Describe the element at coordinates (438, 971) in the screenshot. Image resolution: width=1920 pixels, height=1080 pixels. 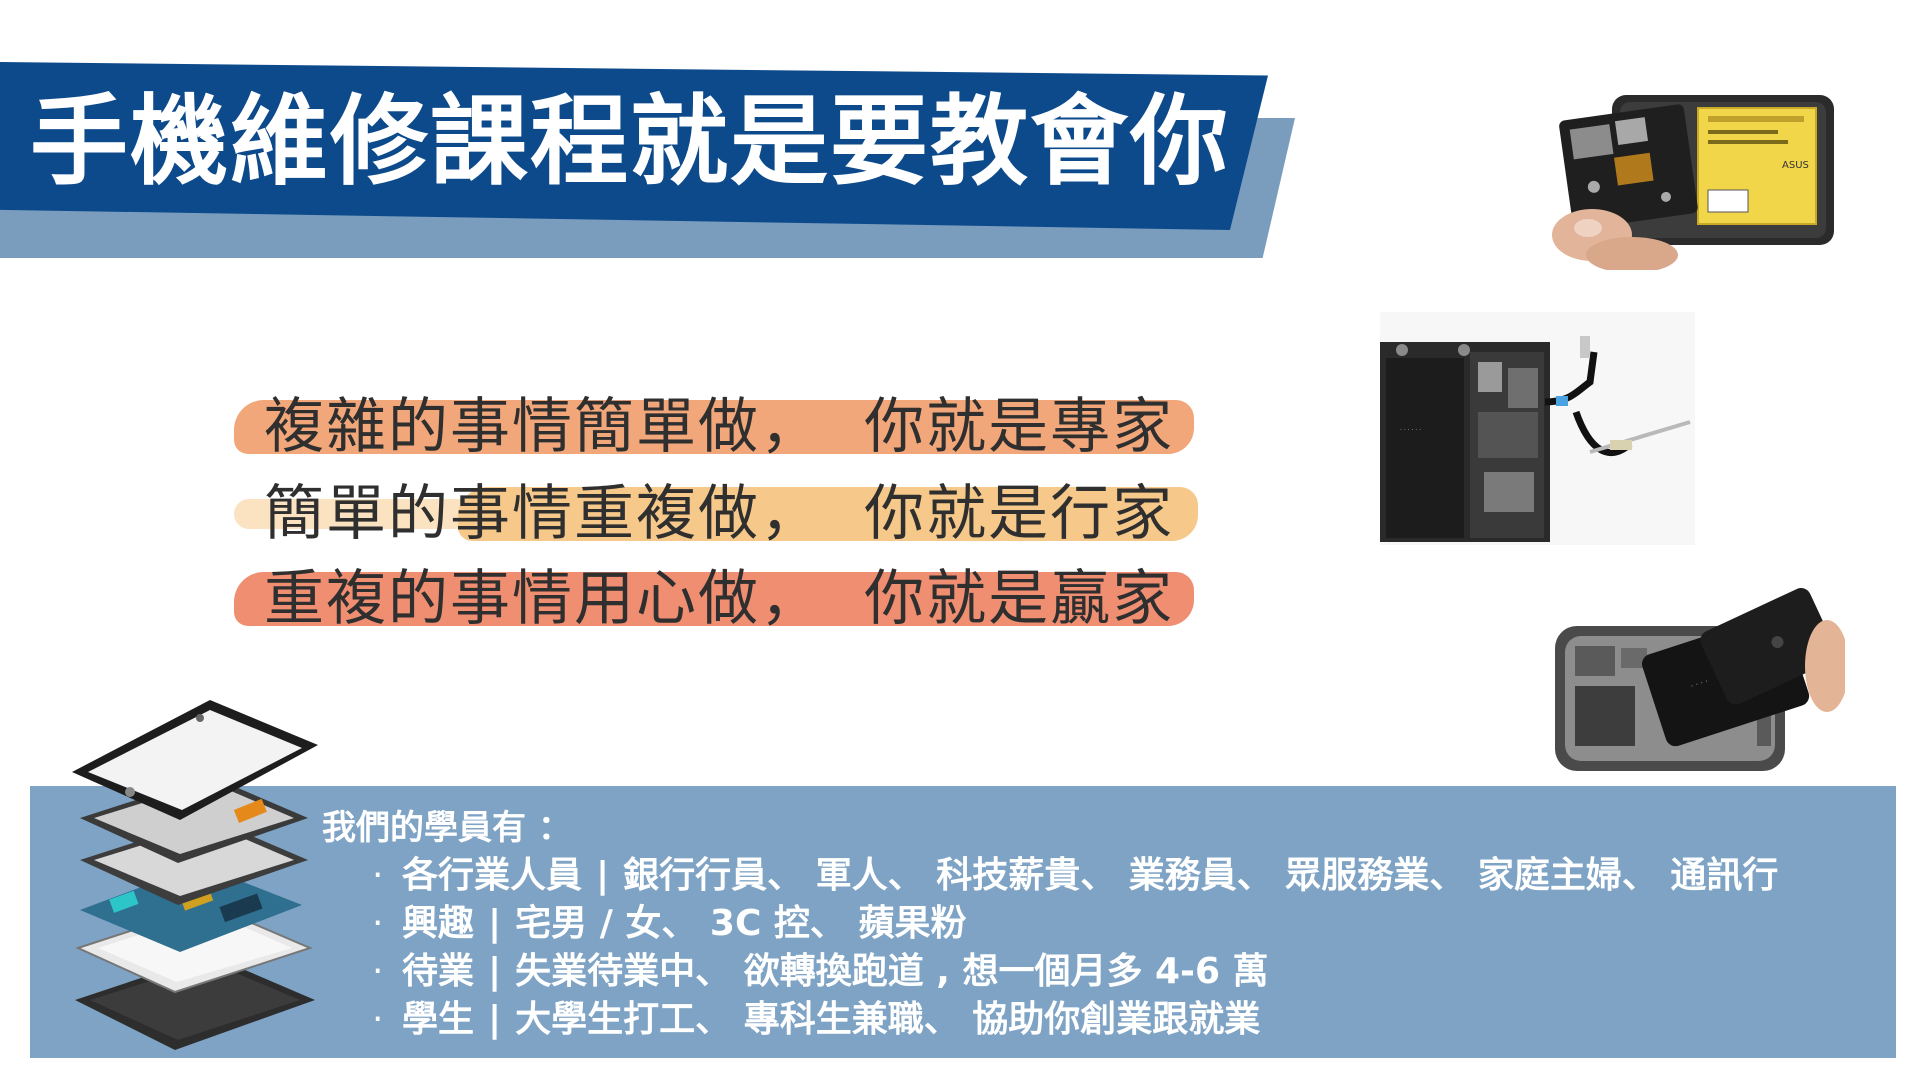
I see `student-category: 待業` at that location.